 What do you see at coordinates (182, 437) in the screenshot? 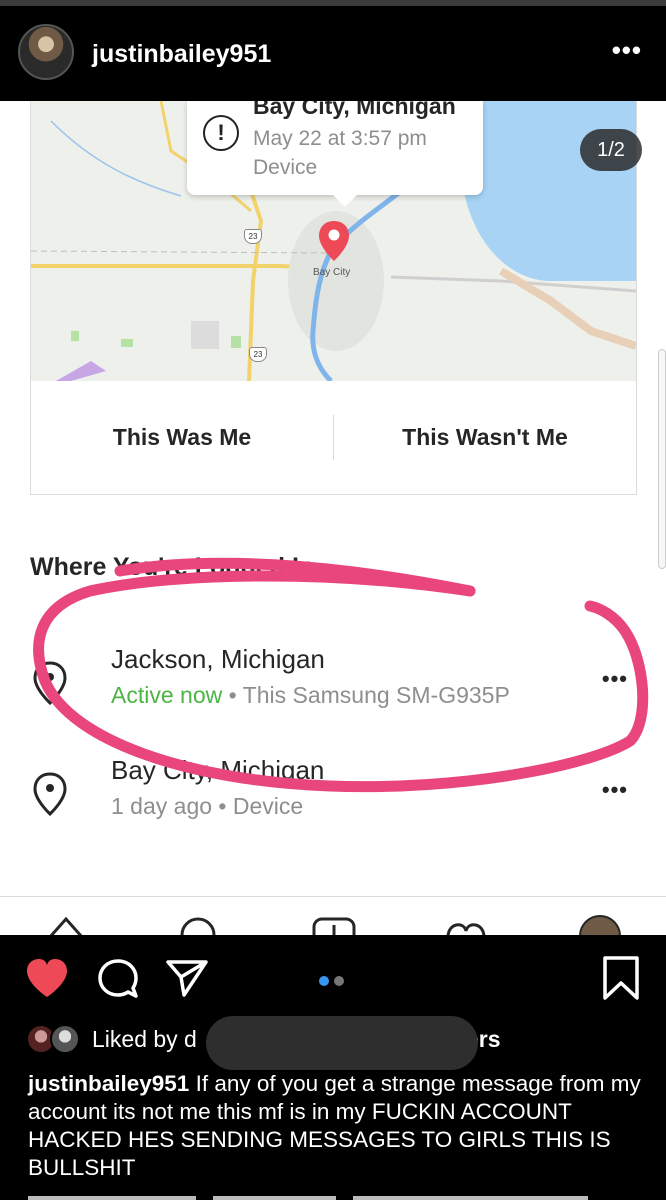
I see `this-was-me-button: This Was Me` at bounding box center [182, 437].